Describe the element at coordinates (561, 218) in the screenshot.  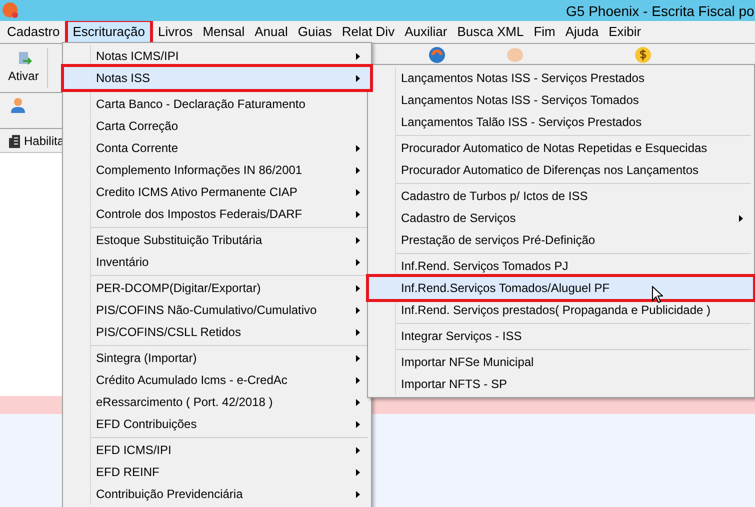
I see `menu-item: Cadastro de Serviços` at that location.